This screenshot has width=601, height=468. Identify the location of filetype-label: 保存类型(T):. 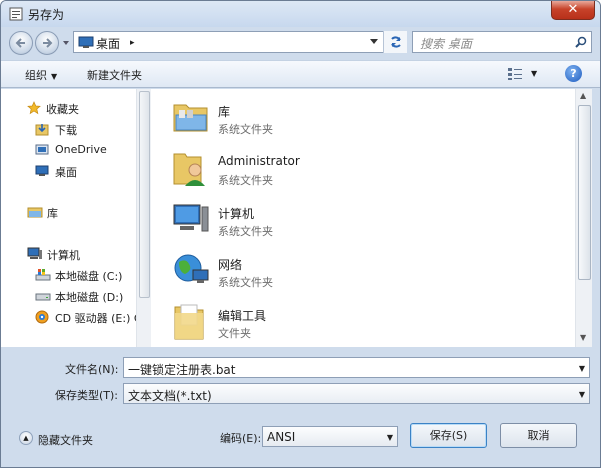
(87, 395).